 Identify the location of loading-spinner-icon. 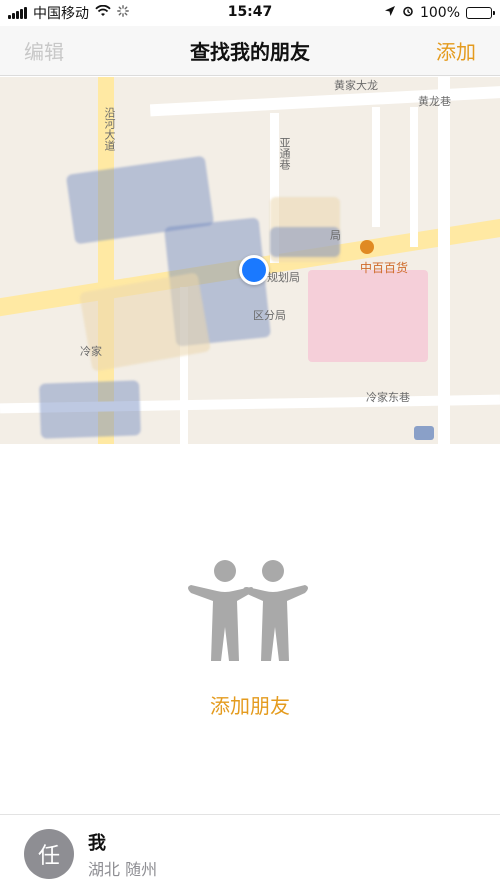
(123, 13).